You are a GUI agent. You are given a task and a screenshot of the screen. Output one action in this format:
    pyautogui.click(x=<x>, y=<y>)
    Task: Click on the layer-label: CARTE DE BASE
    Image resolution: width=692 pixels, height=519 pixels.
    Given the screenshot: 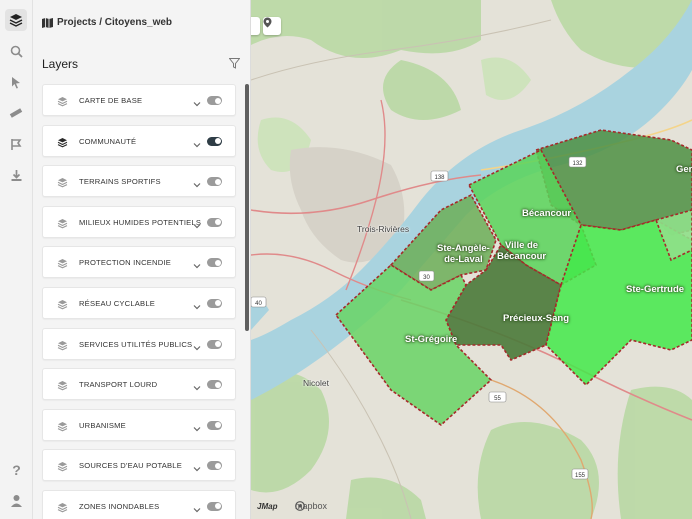 What is the action you would take?
    pyautogui.click(x=111, y=100)
    